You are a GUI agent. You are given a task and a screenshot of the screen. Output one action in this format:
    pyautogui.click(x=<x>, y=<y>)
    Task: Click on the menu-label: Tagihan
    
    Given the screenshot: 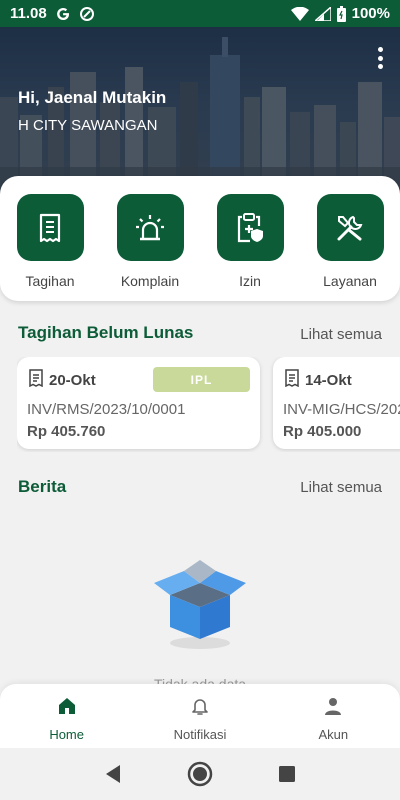 What is the action you would take?
    pyautogui.click(x=50, y=281)
    